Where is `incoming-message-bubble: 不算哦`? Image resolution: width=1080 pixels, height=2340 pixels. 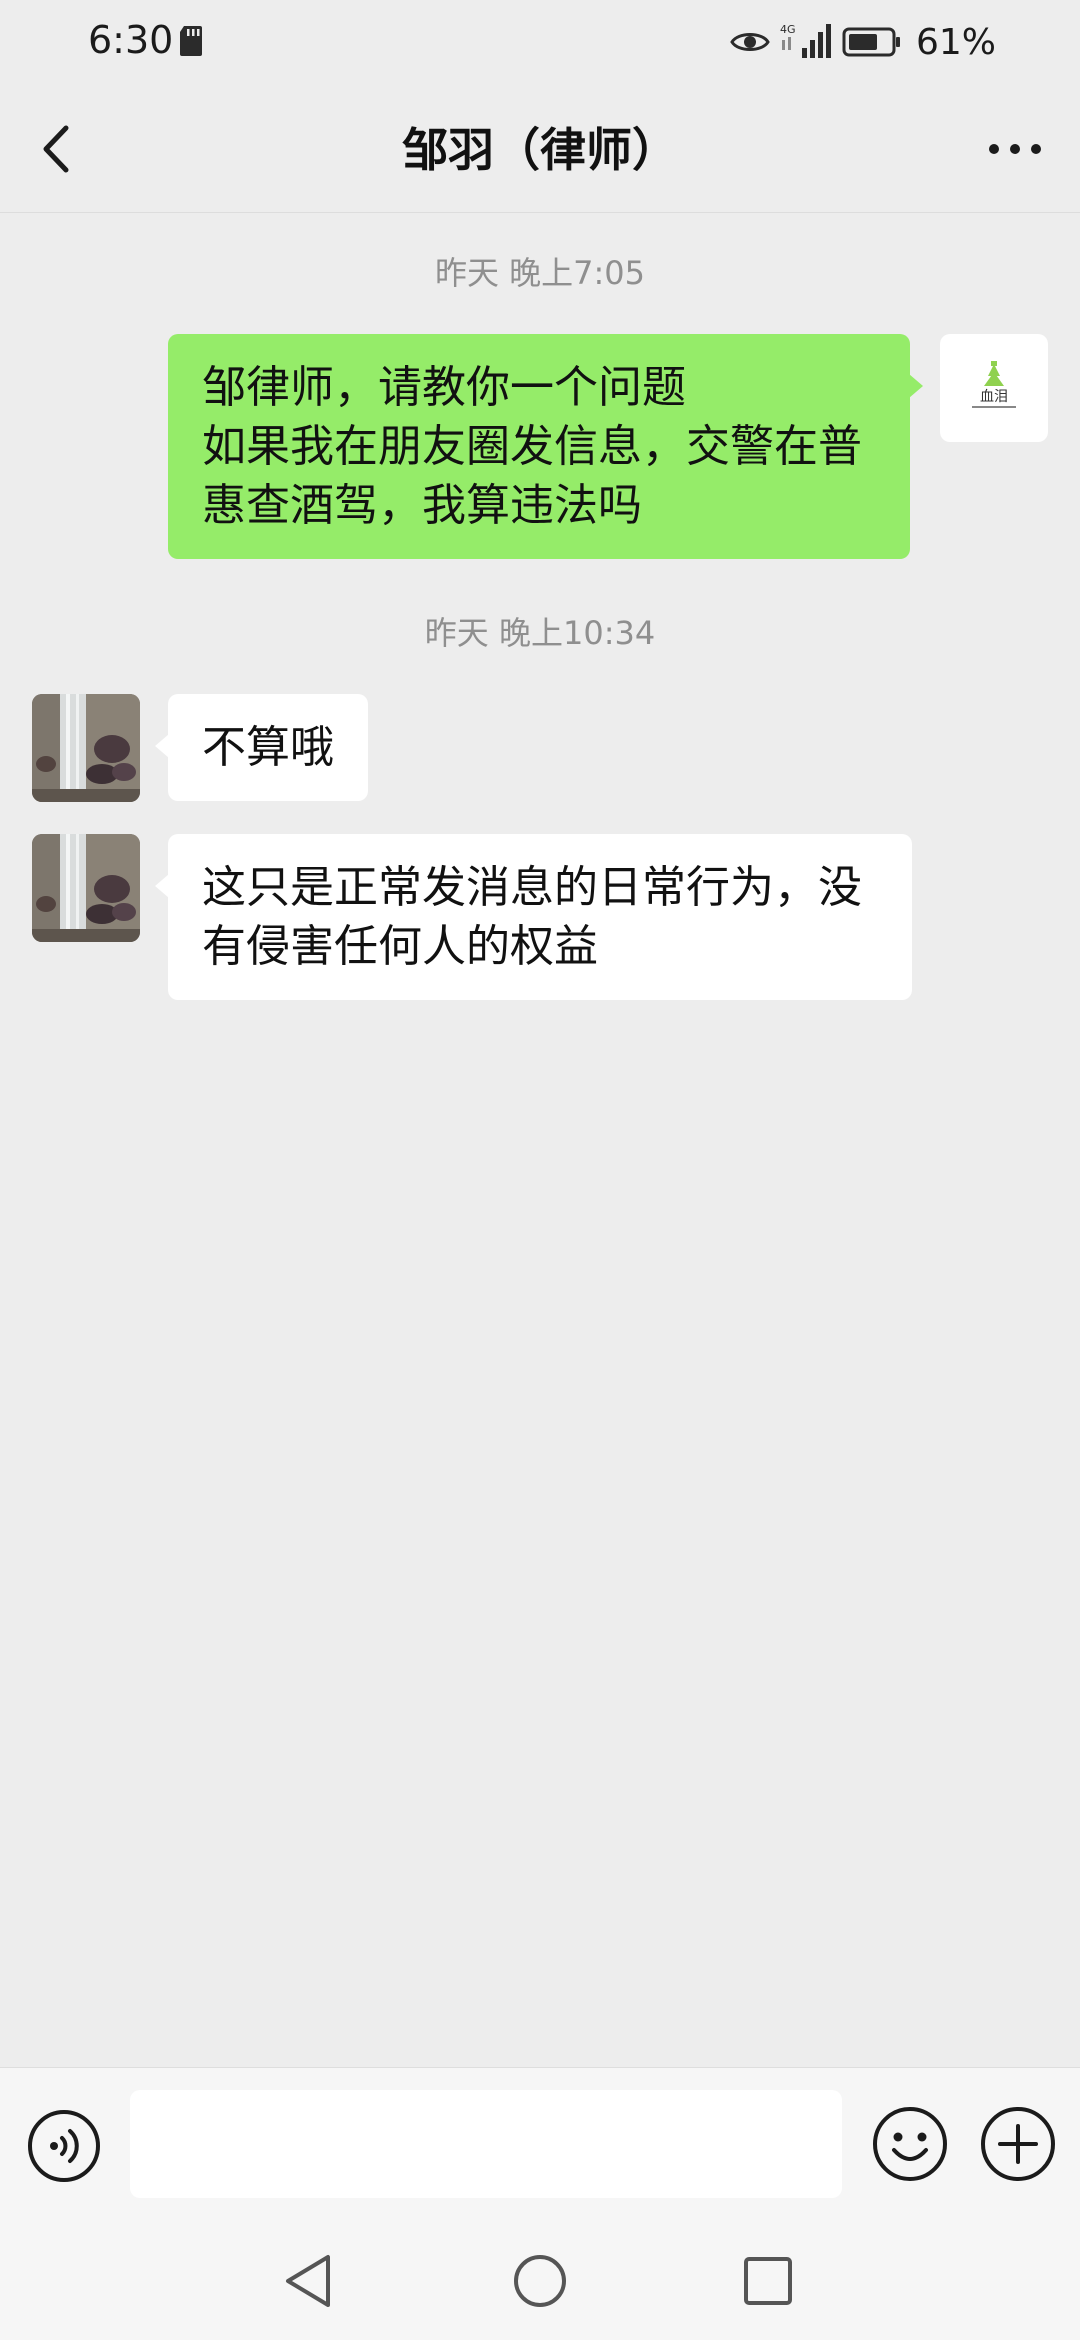 incoming-message-bubble: 不算哦 is located at coordinates (261, 747).